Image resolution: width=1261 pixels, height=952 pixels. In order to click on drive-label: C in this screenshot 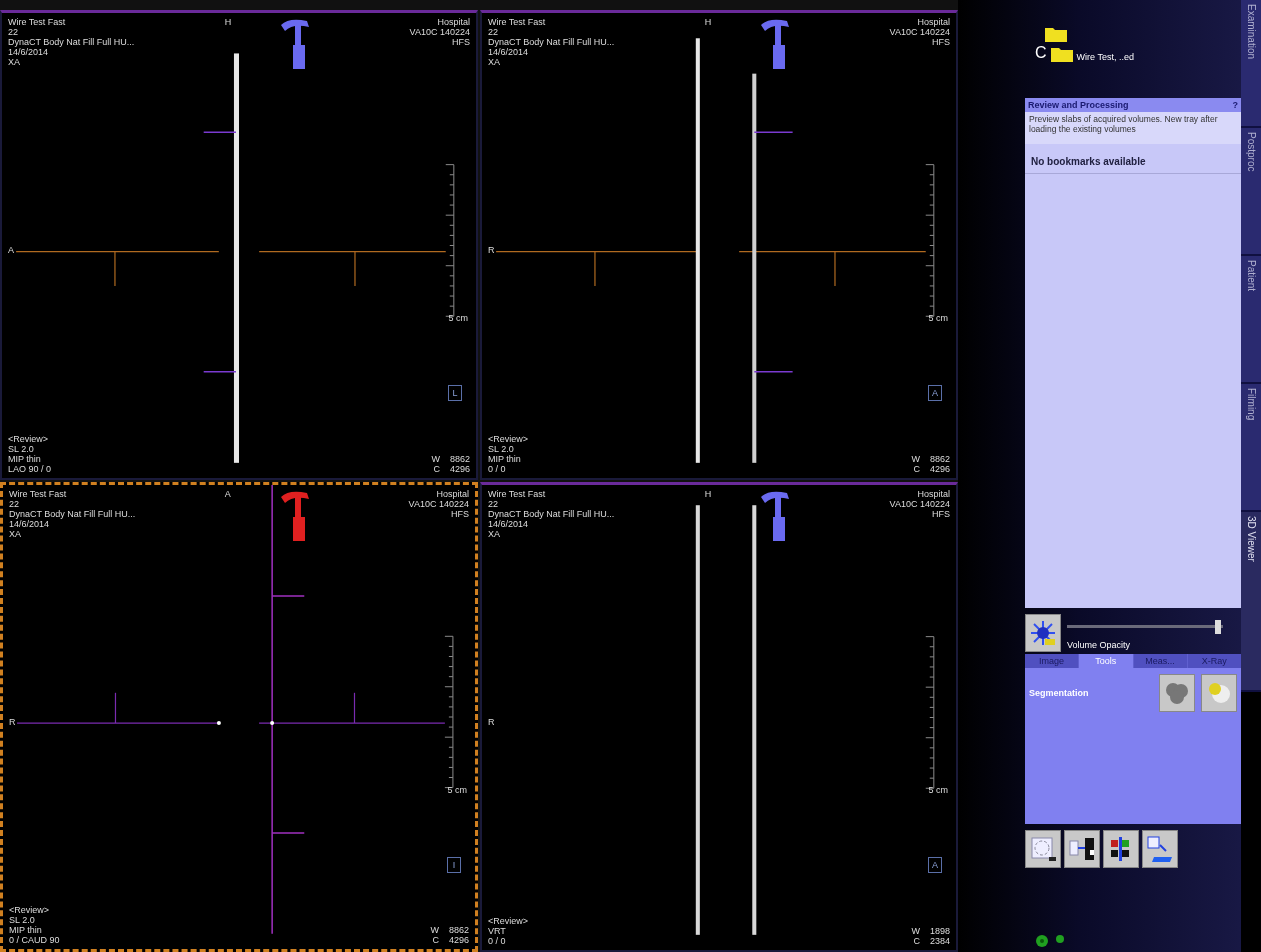, I will do `click(1041, 53)`.